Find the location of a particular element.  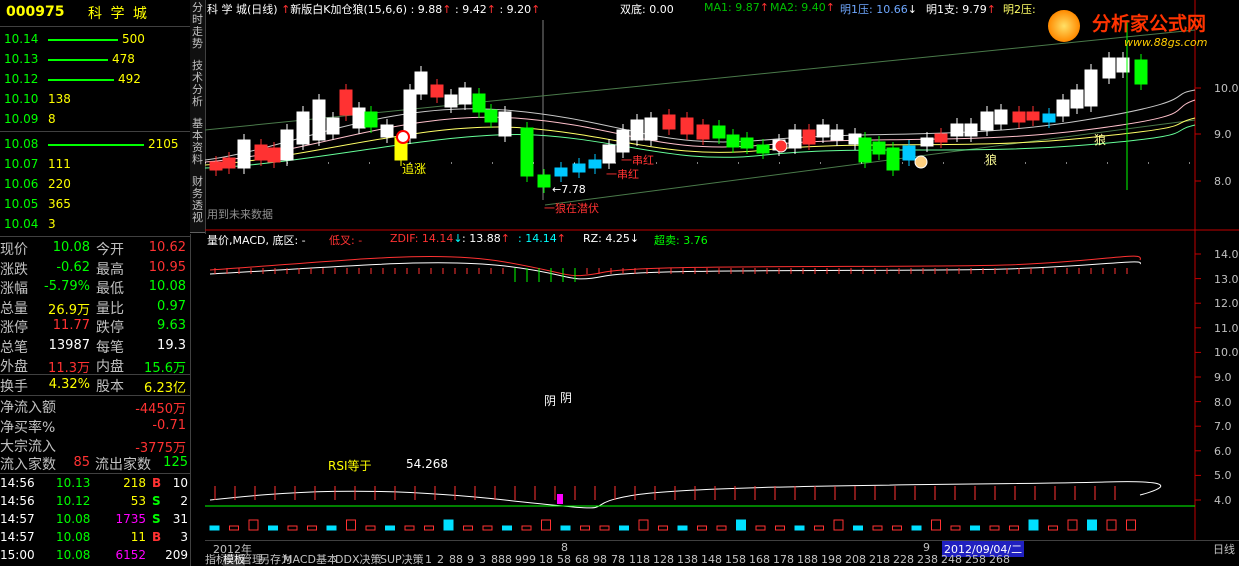

bottom-tab-4: MACD基本 is located at coordinates (310, 560).